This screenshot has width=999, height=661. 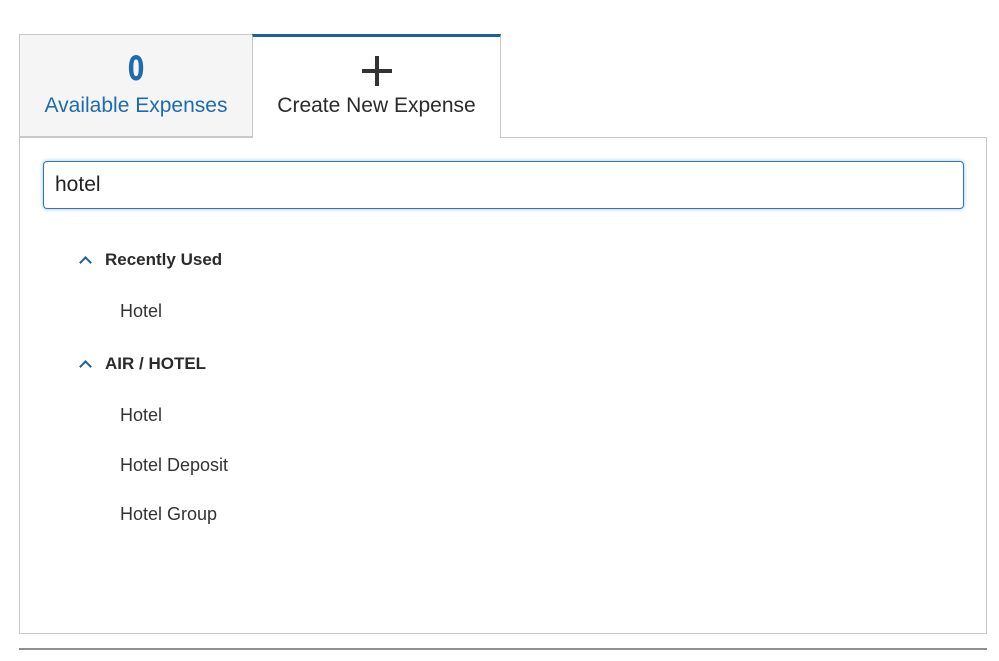 I want to click on expense-tabs: 0 Available Expenses Create New Expense, so click(x=260, y=86).